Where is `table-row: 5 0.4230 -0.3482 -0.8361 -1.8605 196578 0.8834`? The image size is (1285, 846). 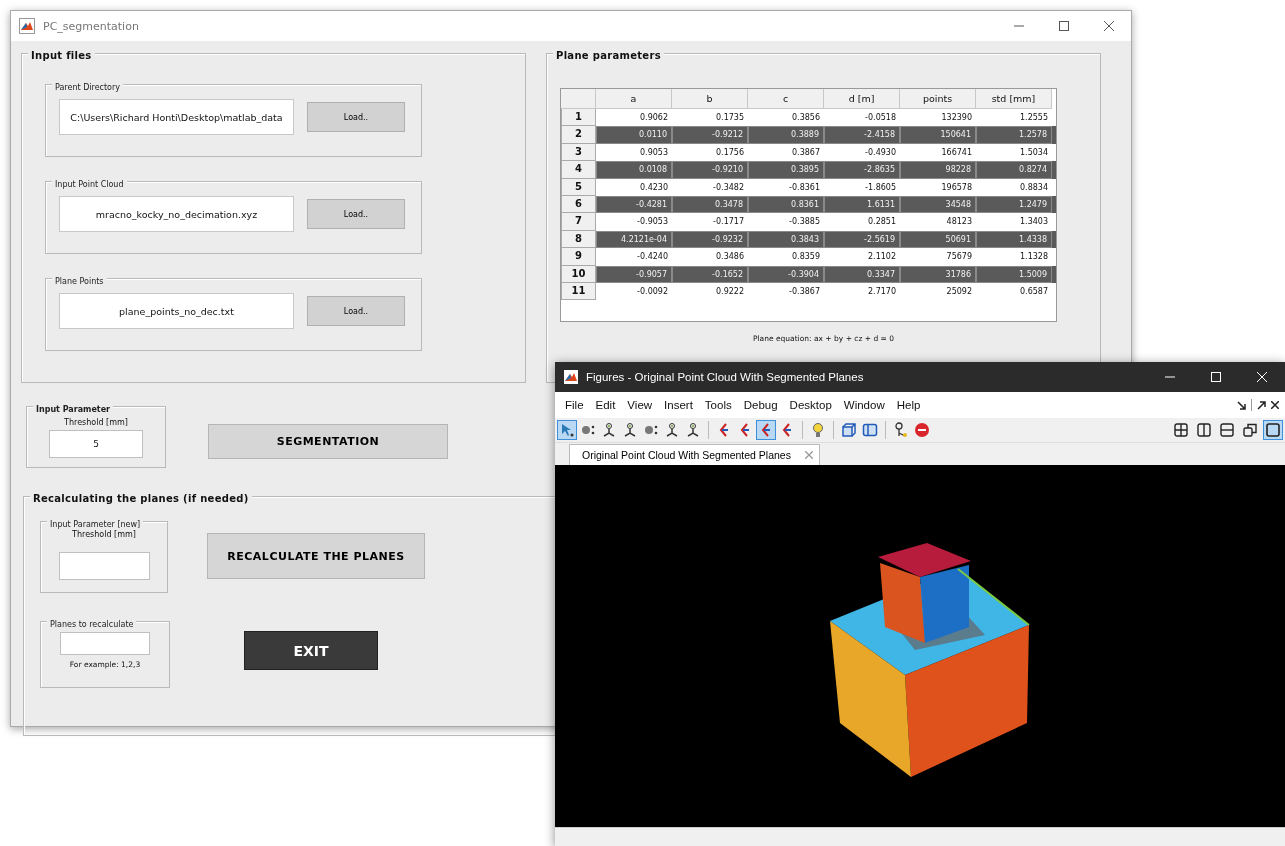 table-row: 5 0.4230 -0.3482 -0.8361 -1.8605 196578 0.8834 is located at coordinates (808, 187).